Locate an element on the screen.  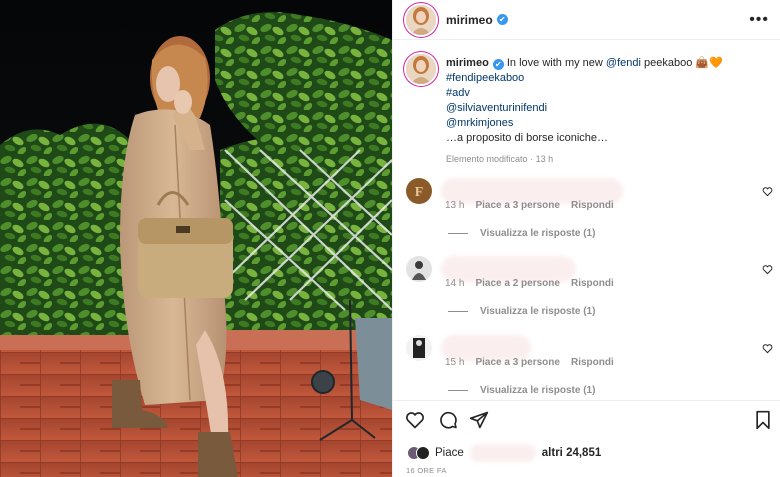
caption-author-avatar is located at coordinates (421, 69).